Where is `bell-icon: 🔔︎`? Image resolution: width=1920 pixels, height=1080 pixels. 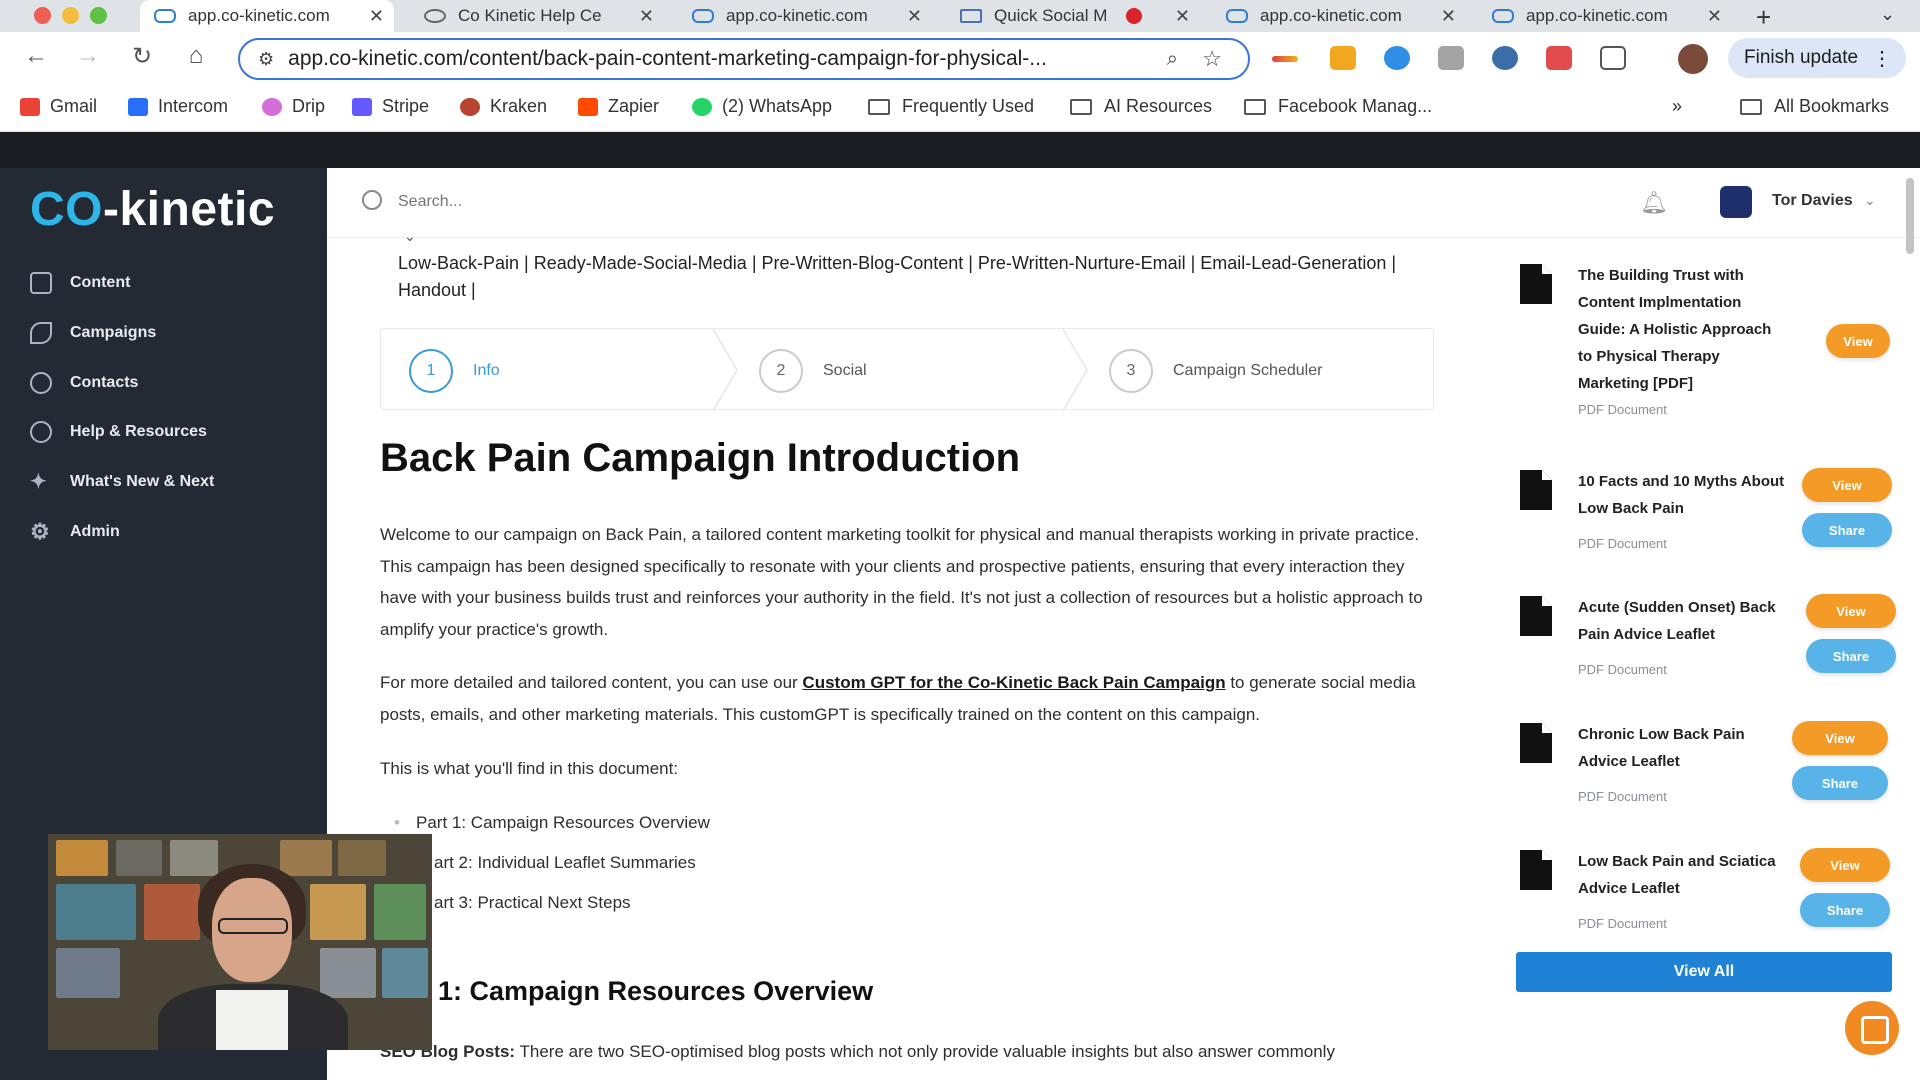 bell-icon: 🔔︎ is located at coordinates (1654, 203).